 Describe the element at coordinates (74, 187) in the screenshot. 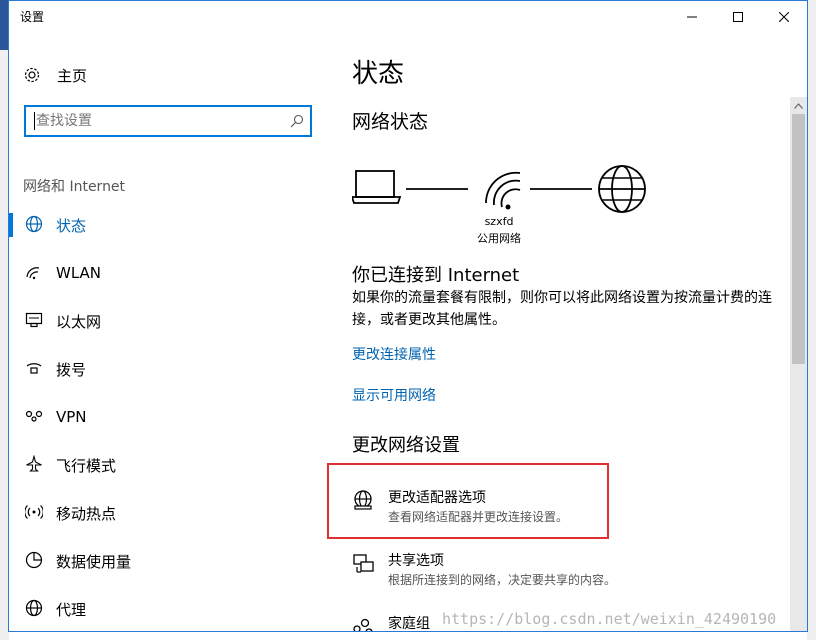

I see `sidebar-section-title: 网络和 Internet` at that location.